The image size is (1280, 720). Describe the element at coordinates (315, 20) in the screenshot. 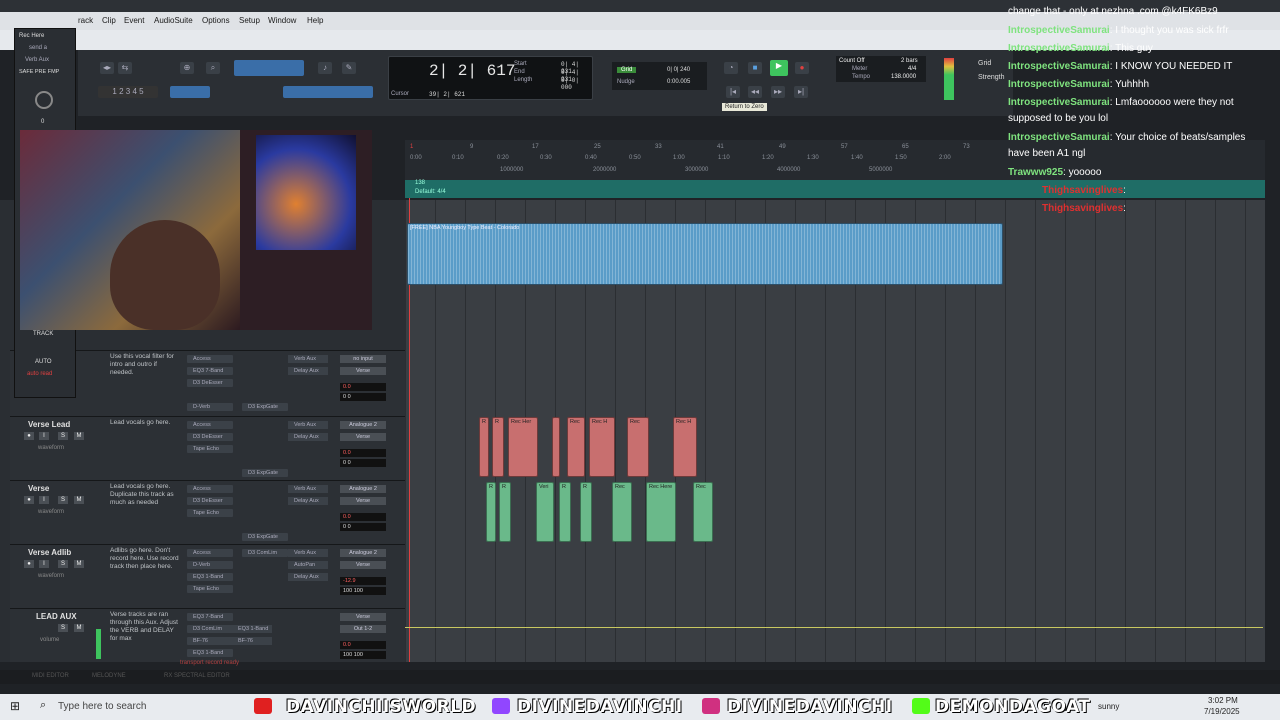

I see `menu-help: Help` at that location.